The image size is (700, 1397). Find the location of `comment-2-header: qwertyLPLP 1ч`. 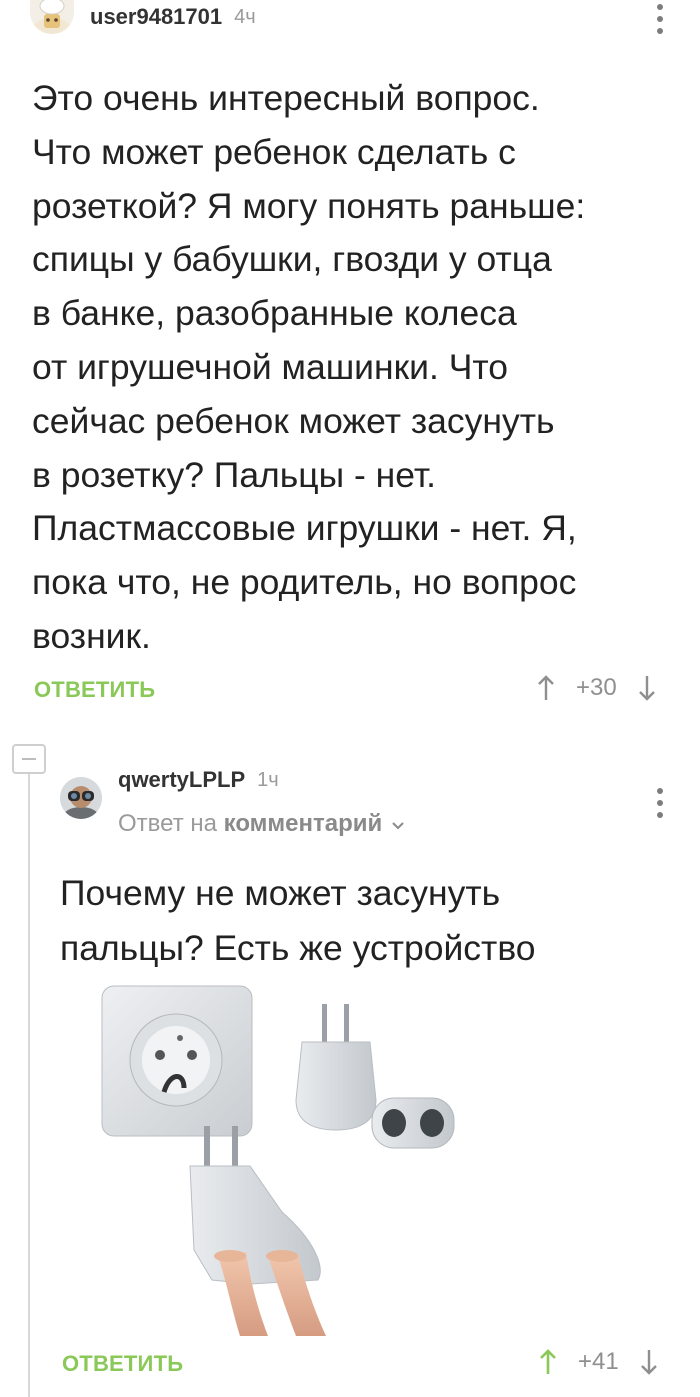

comment-2-header: qwertyLPLP 1ч is located at coordinates (169, 789).